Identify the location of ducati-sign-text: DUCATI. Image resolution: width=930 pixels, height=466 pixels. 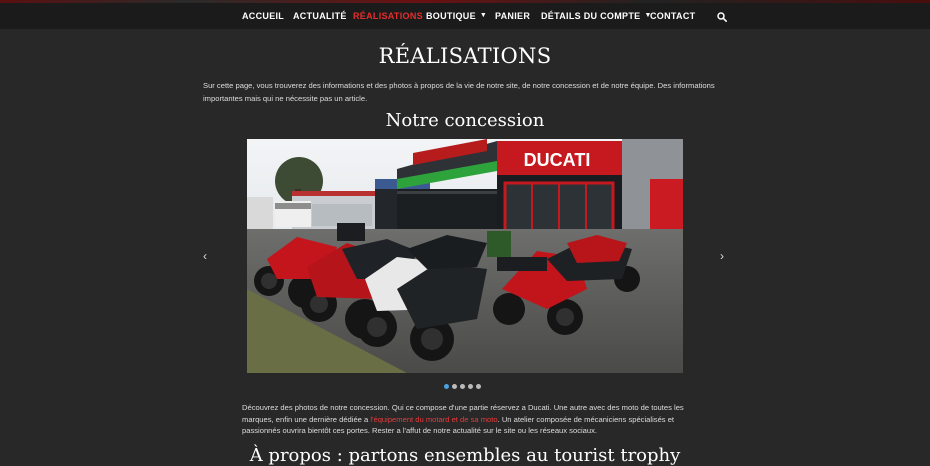
(557, 160).